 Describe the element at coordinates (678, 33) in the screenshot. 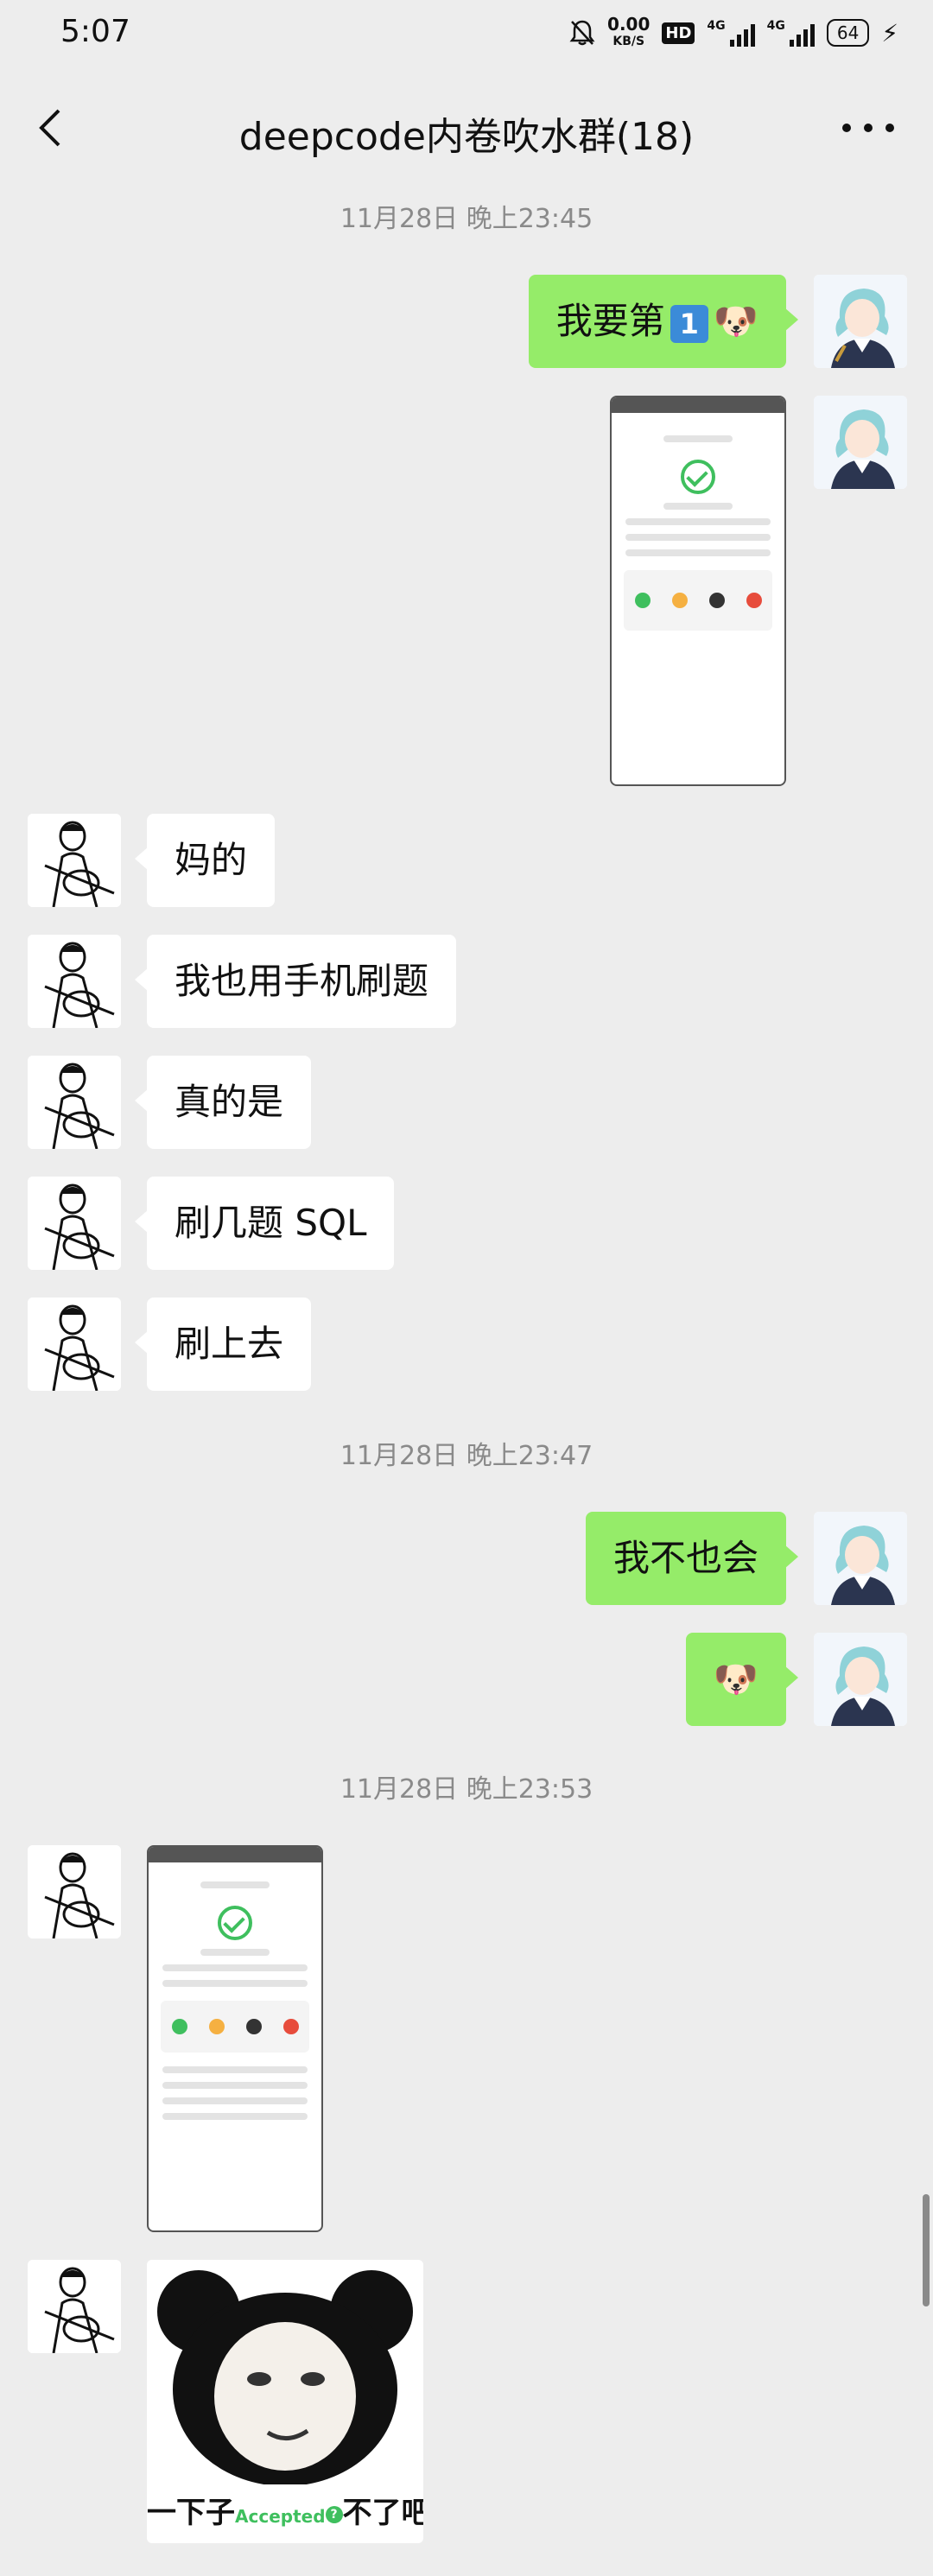

I see `hd-badge: HD` at that location.